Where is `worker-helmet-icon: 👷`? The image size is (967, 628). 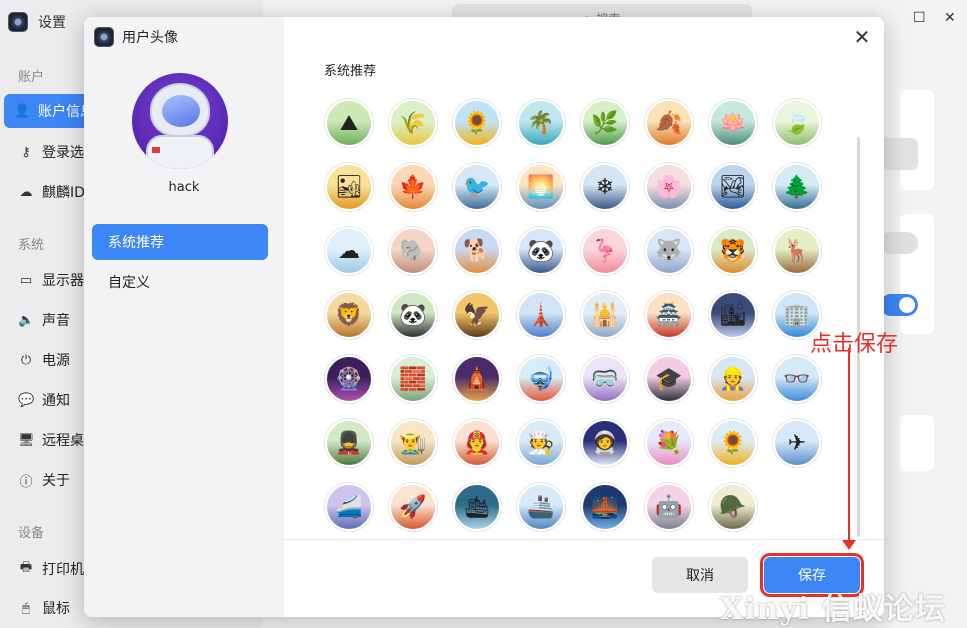
worker-helmet-icon: 👷 is located at coordinates (733, 379).